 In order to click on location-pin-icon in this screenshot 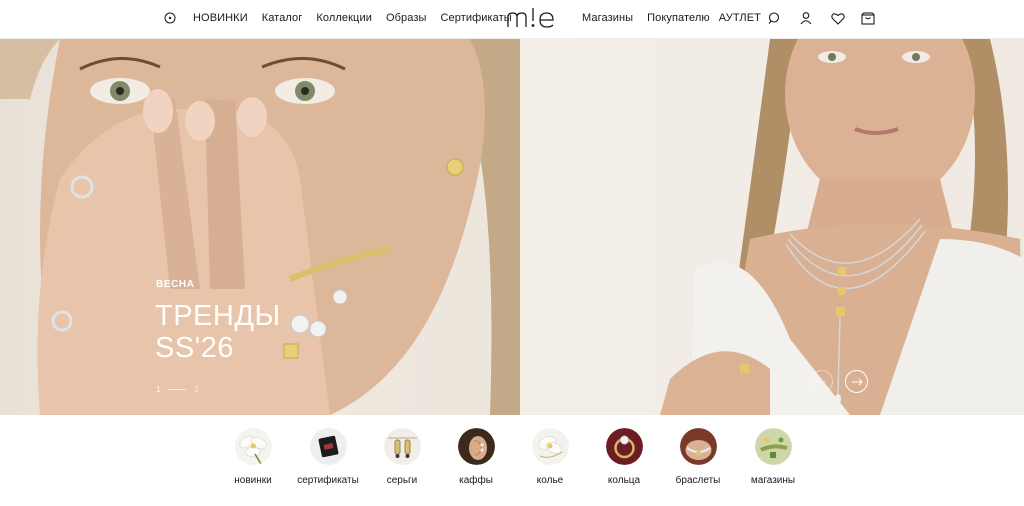, I will do `click(170, 18)`.